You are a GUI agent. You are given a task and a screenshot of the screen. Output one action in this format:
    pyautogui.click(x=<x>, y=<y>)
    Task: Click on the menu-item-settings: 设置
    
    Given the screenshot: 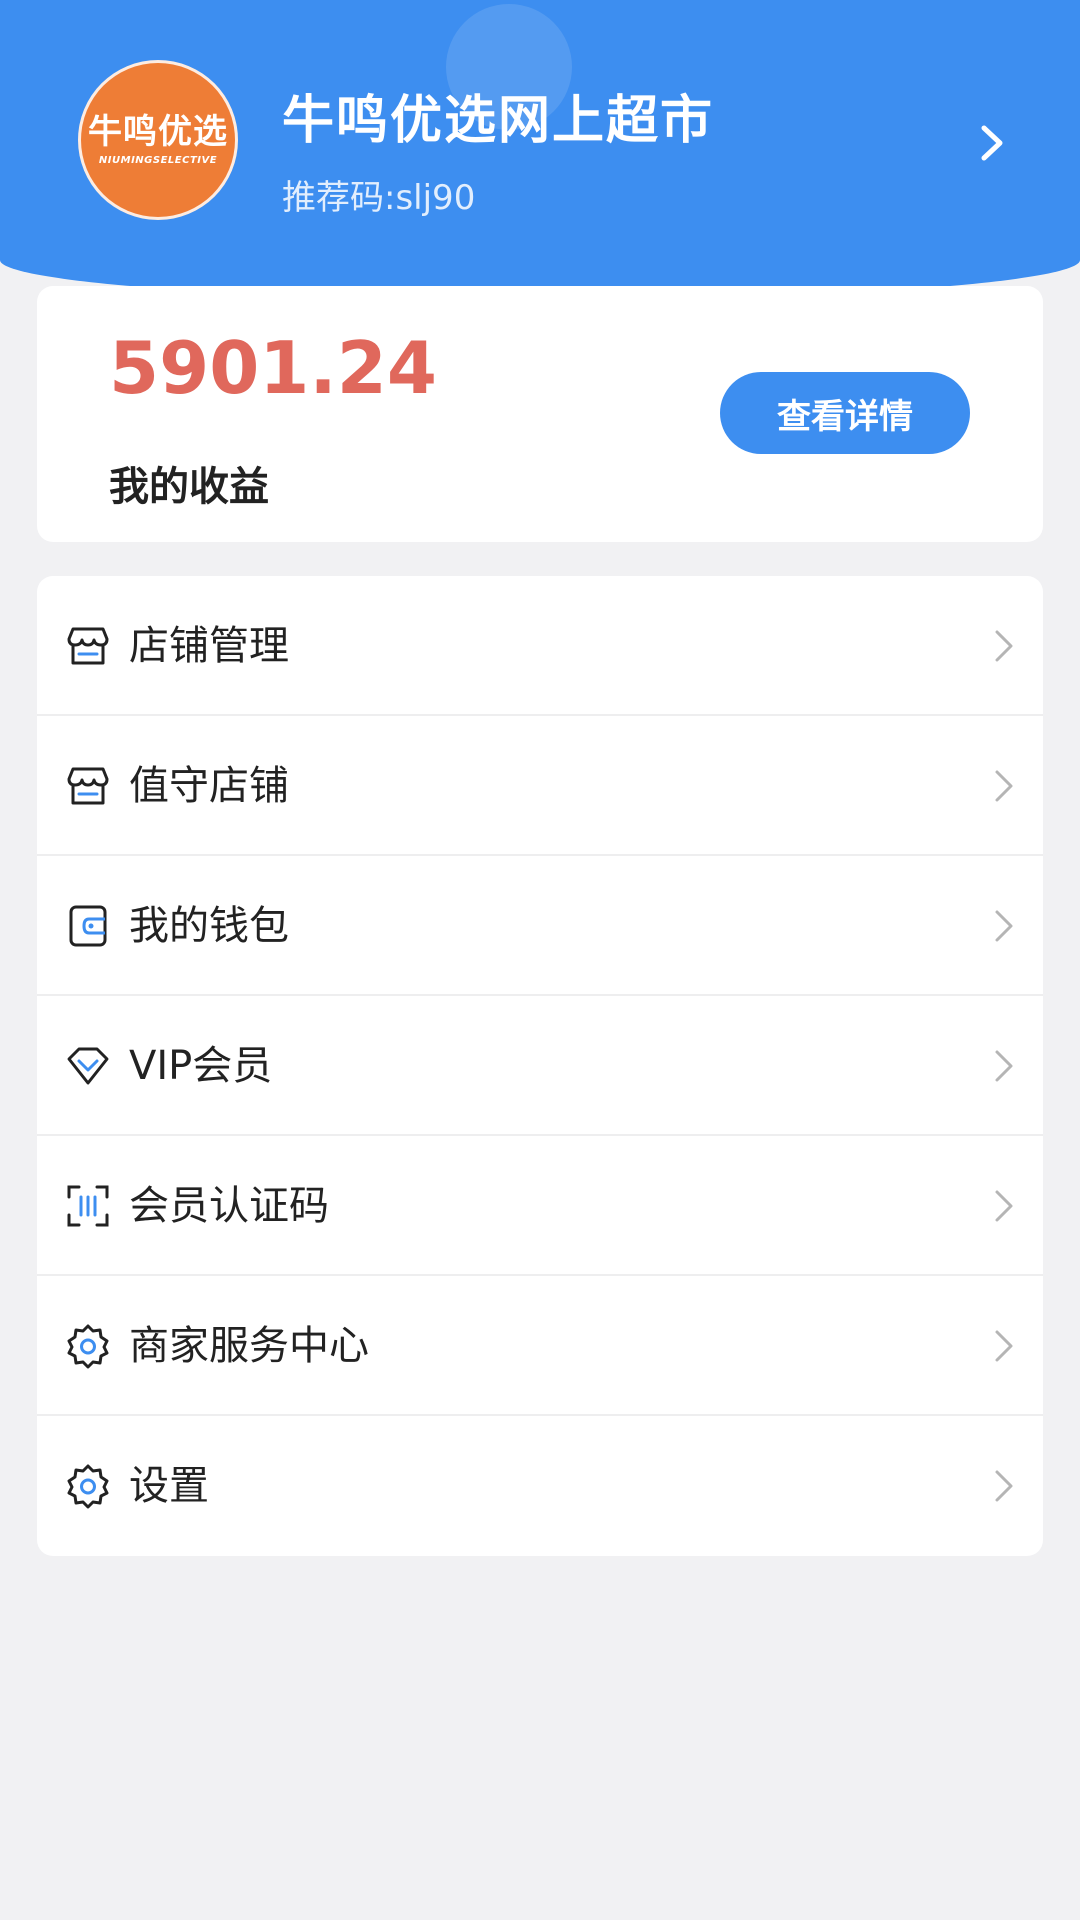 What is the action you would take?
    pyautogui.click(x=540, y=1486)
    